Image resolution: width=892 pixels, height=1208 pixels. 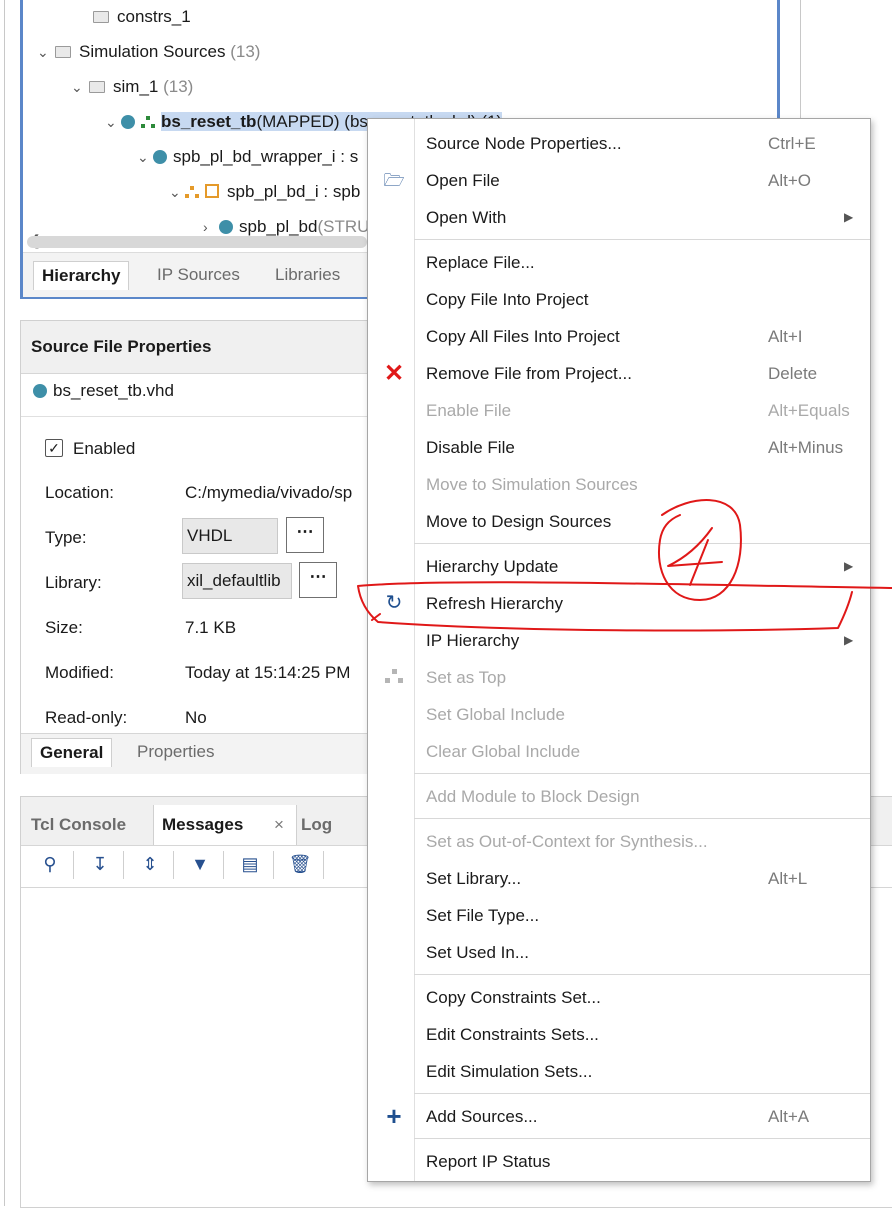 What do you see at coordinates (619, 714) in the screenshot?
I see `menu-item-set-global-include: Set Global Include` at bounding box center [619, 714].